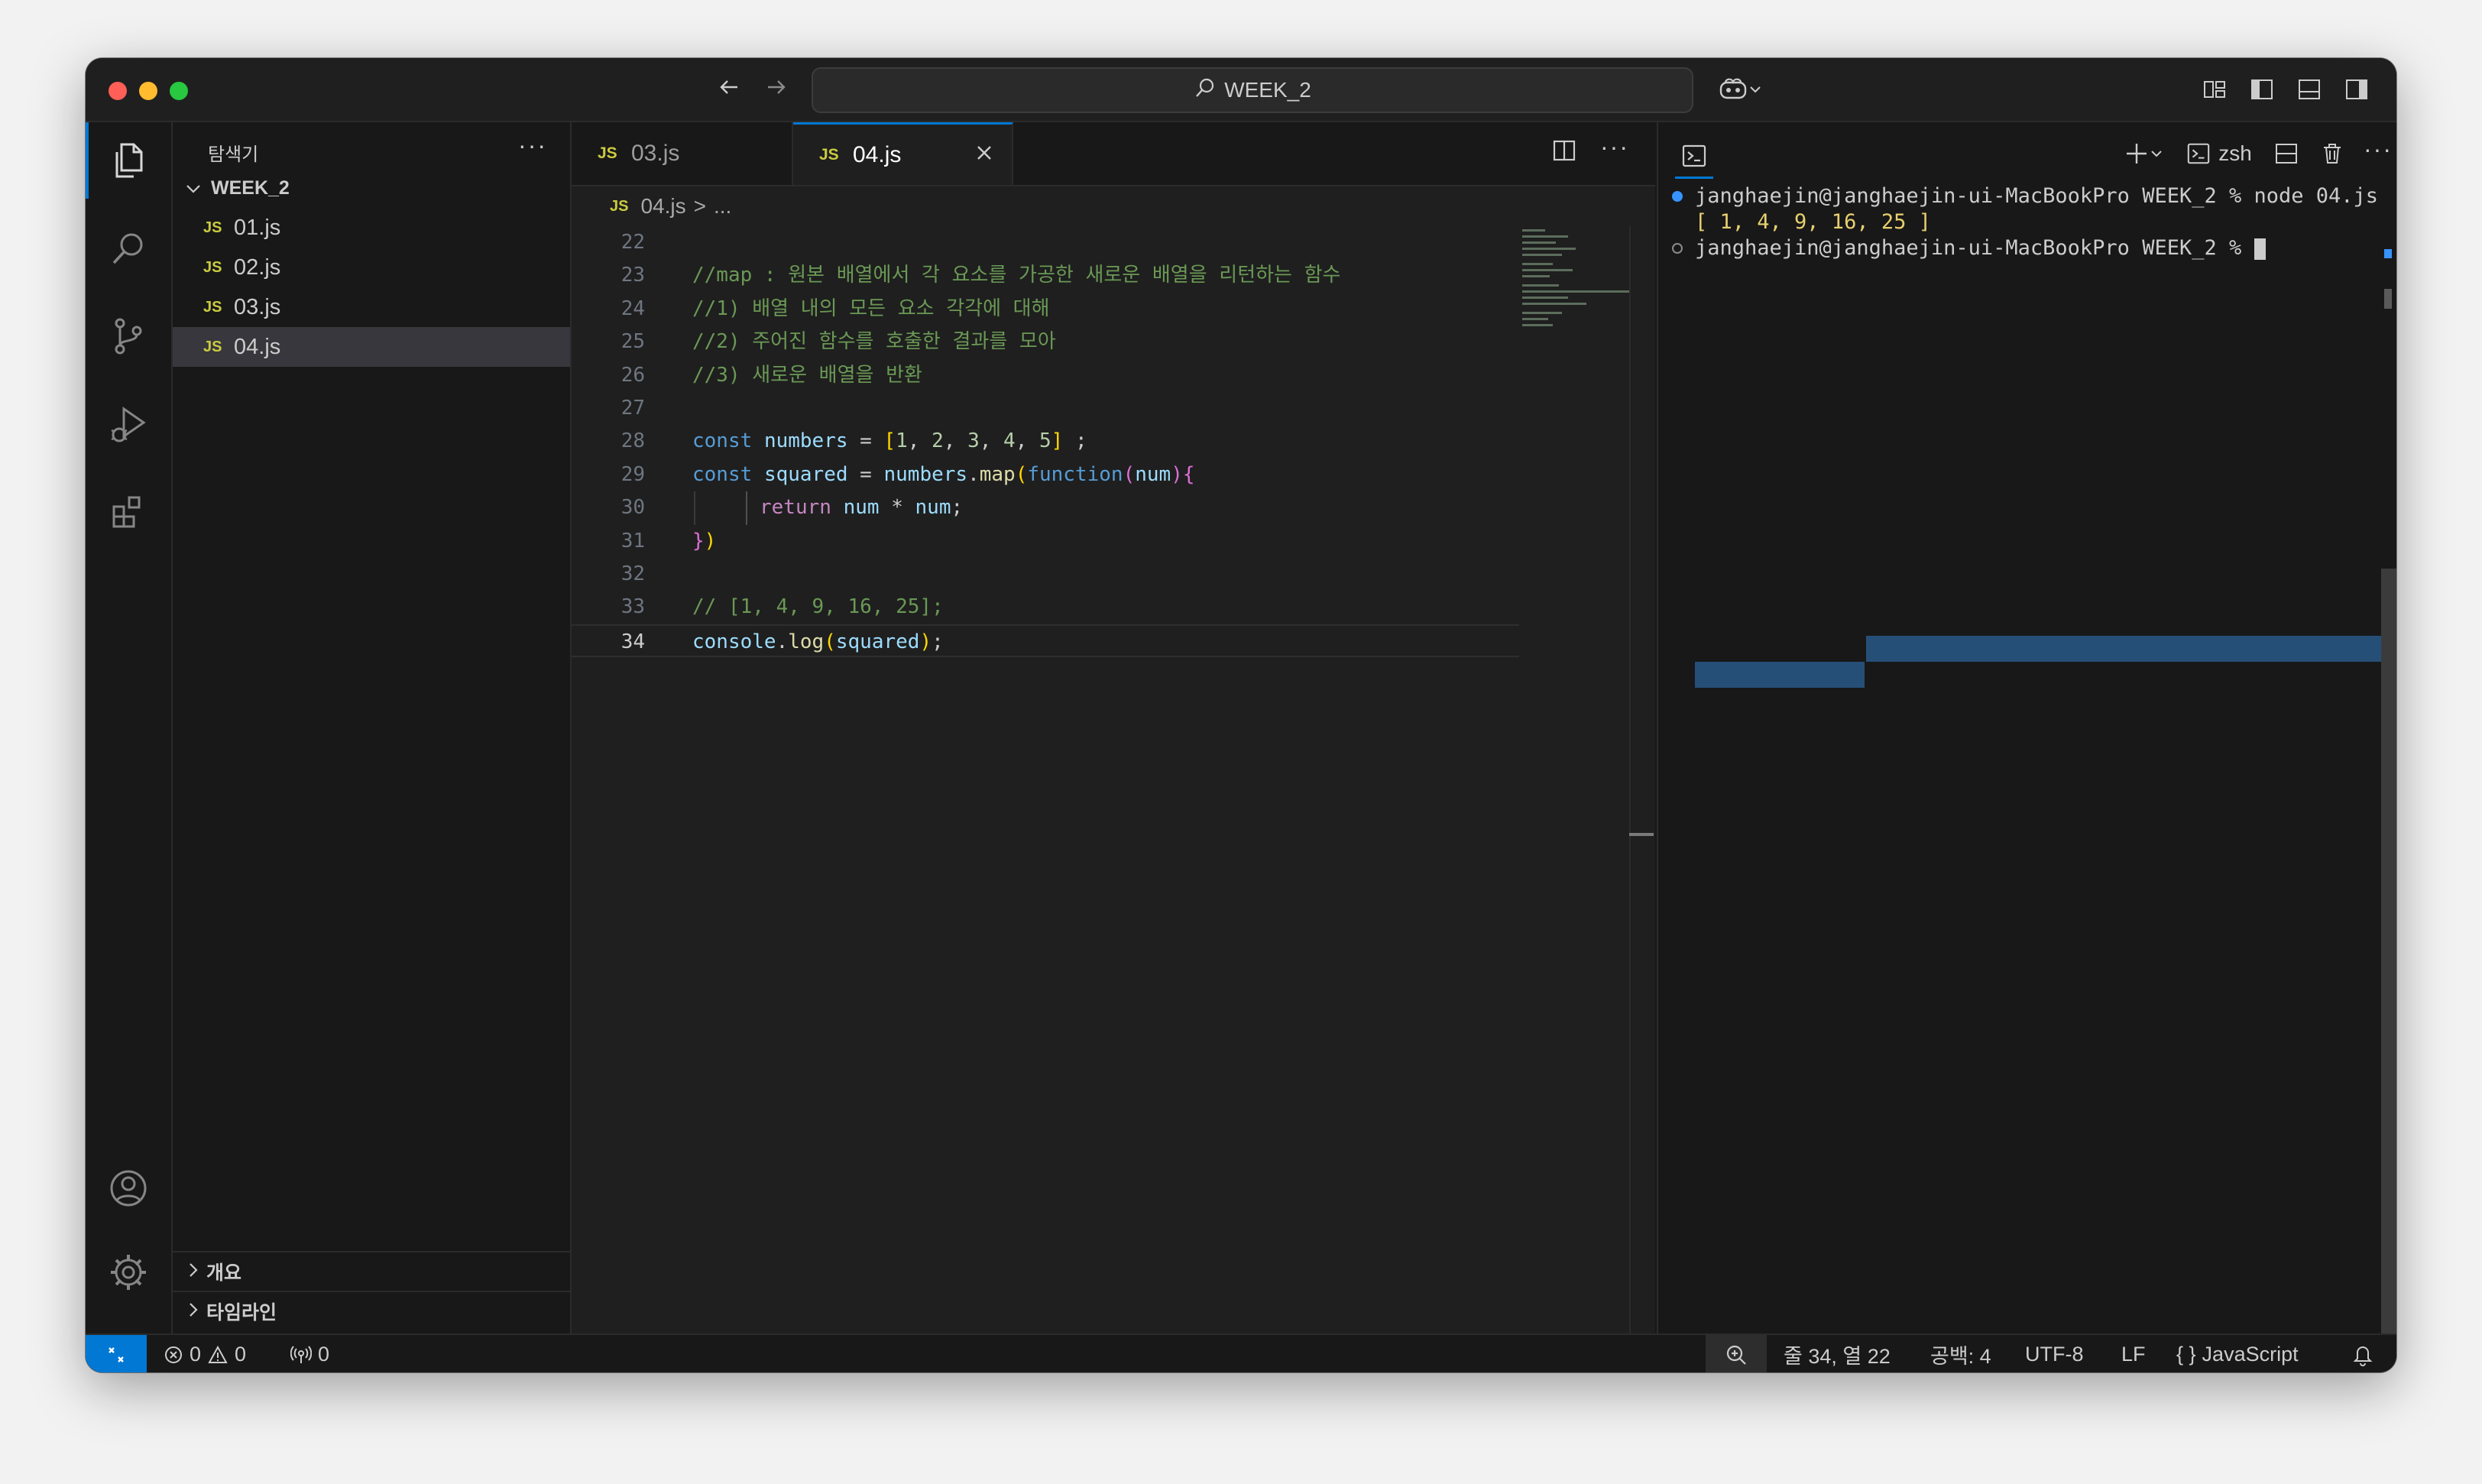 This screenshot has height=1484, width=2482. What do you see at coordinates (775, 90) in the screenshot?
I see `arrow-right-icon` at bounding box center [775, 90].